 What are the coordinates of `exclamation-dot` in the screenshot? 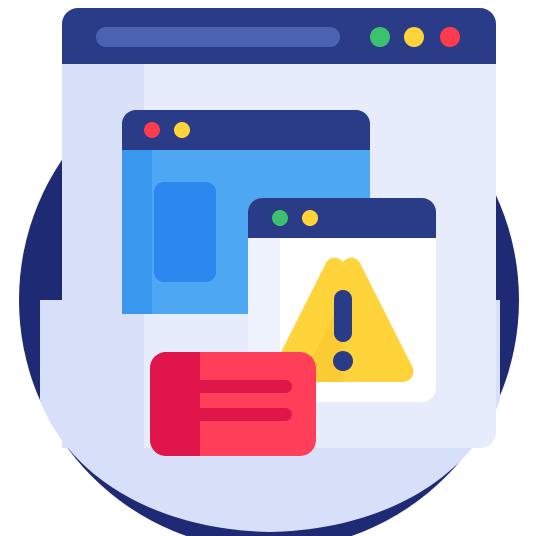 It's located at (343, 361).